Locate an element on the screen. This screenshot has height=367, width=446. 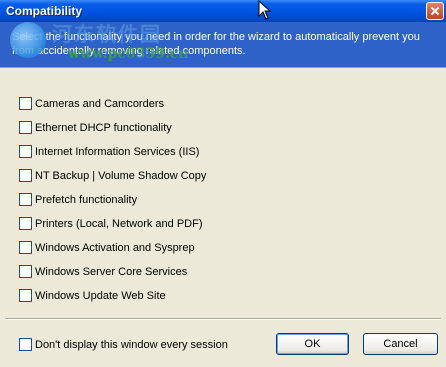
title-bar: Compatibility is located at coordinates (223, 11).